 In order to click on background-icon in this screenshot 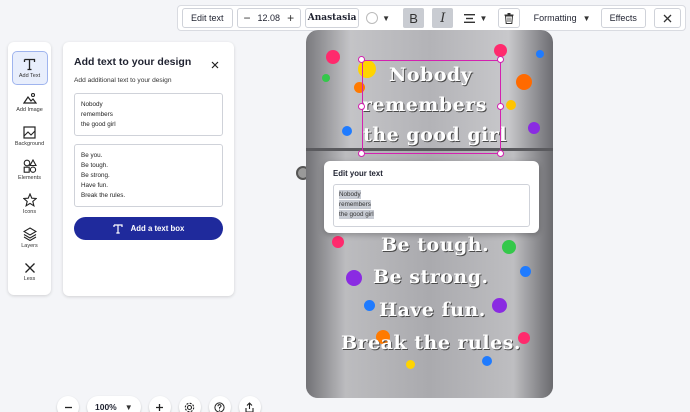, I will do `click(29, 132)`.